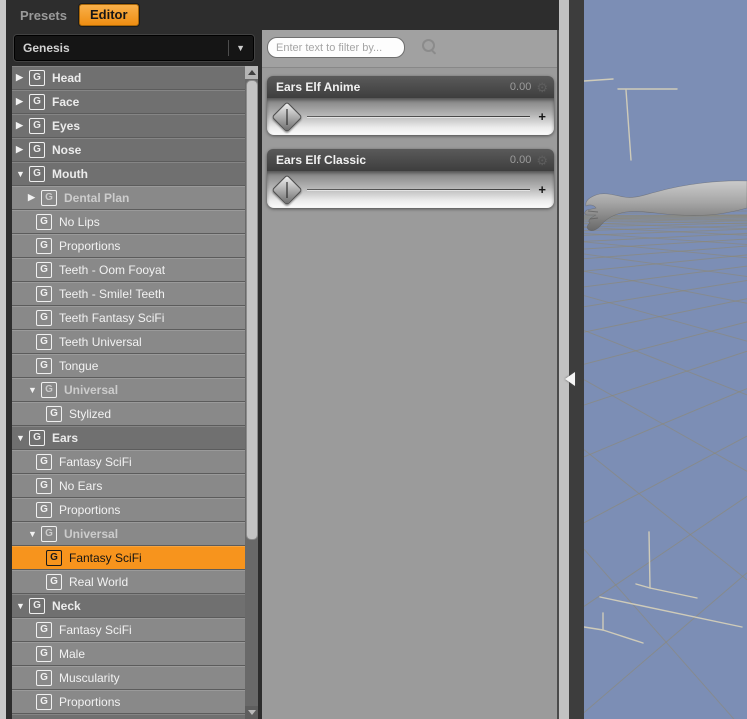  Describe the element at coordinates (90, 413) in the screenshot. I see `tree-item-label: Stylized` at that location.